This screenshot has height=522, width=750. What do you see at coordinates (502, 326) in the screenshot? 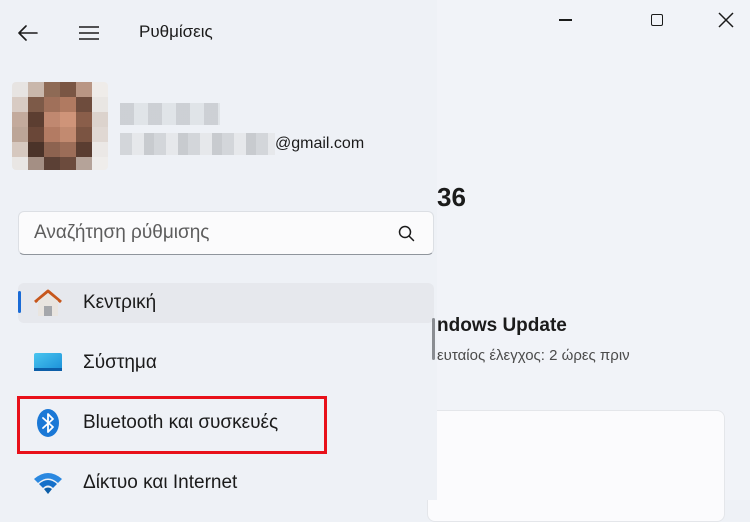
I see `windows-update-title: ndows Update` at bounding box center [502, 326].